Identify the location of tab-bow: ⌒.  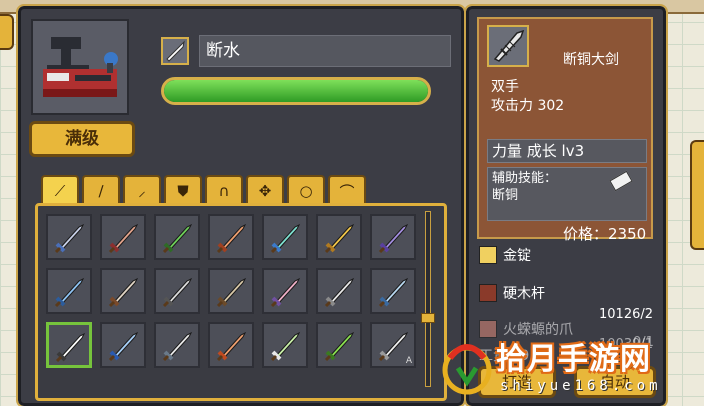
(347, 190).